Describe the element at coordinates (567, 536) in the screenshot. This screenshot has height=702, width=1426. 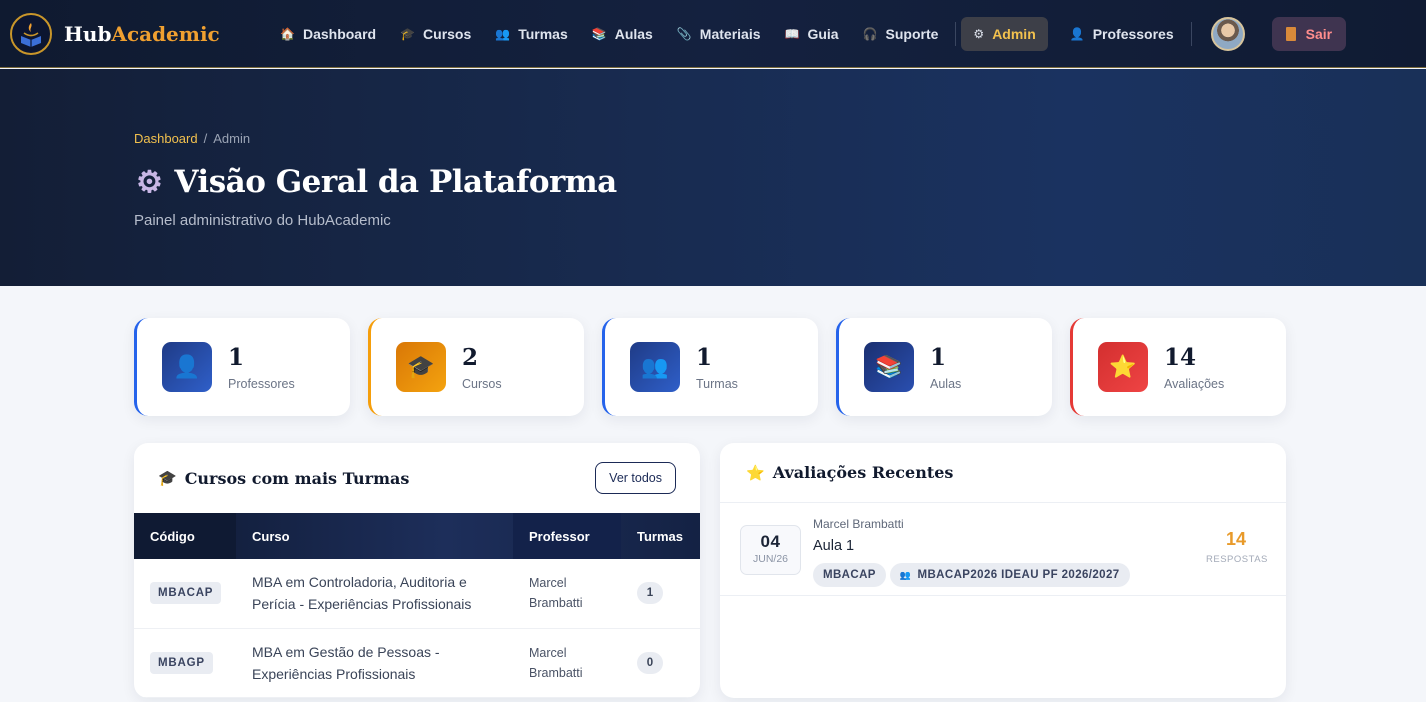
I see `column-header: Professor` at that location.